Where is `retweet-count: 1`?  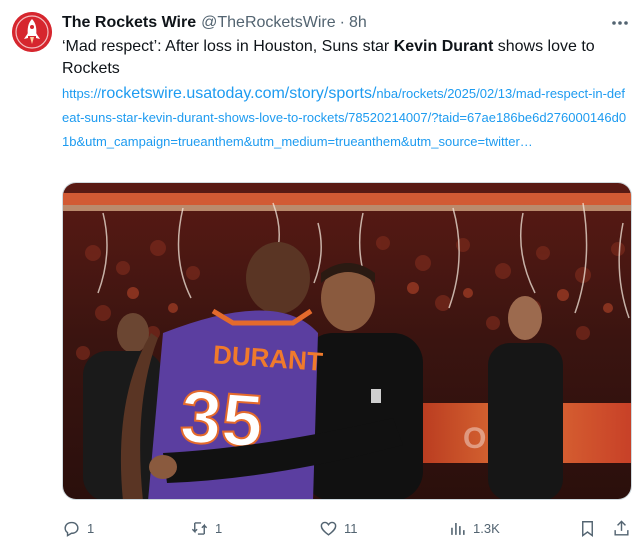
retweet-count: 1 is located at coordinates (219, 528).